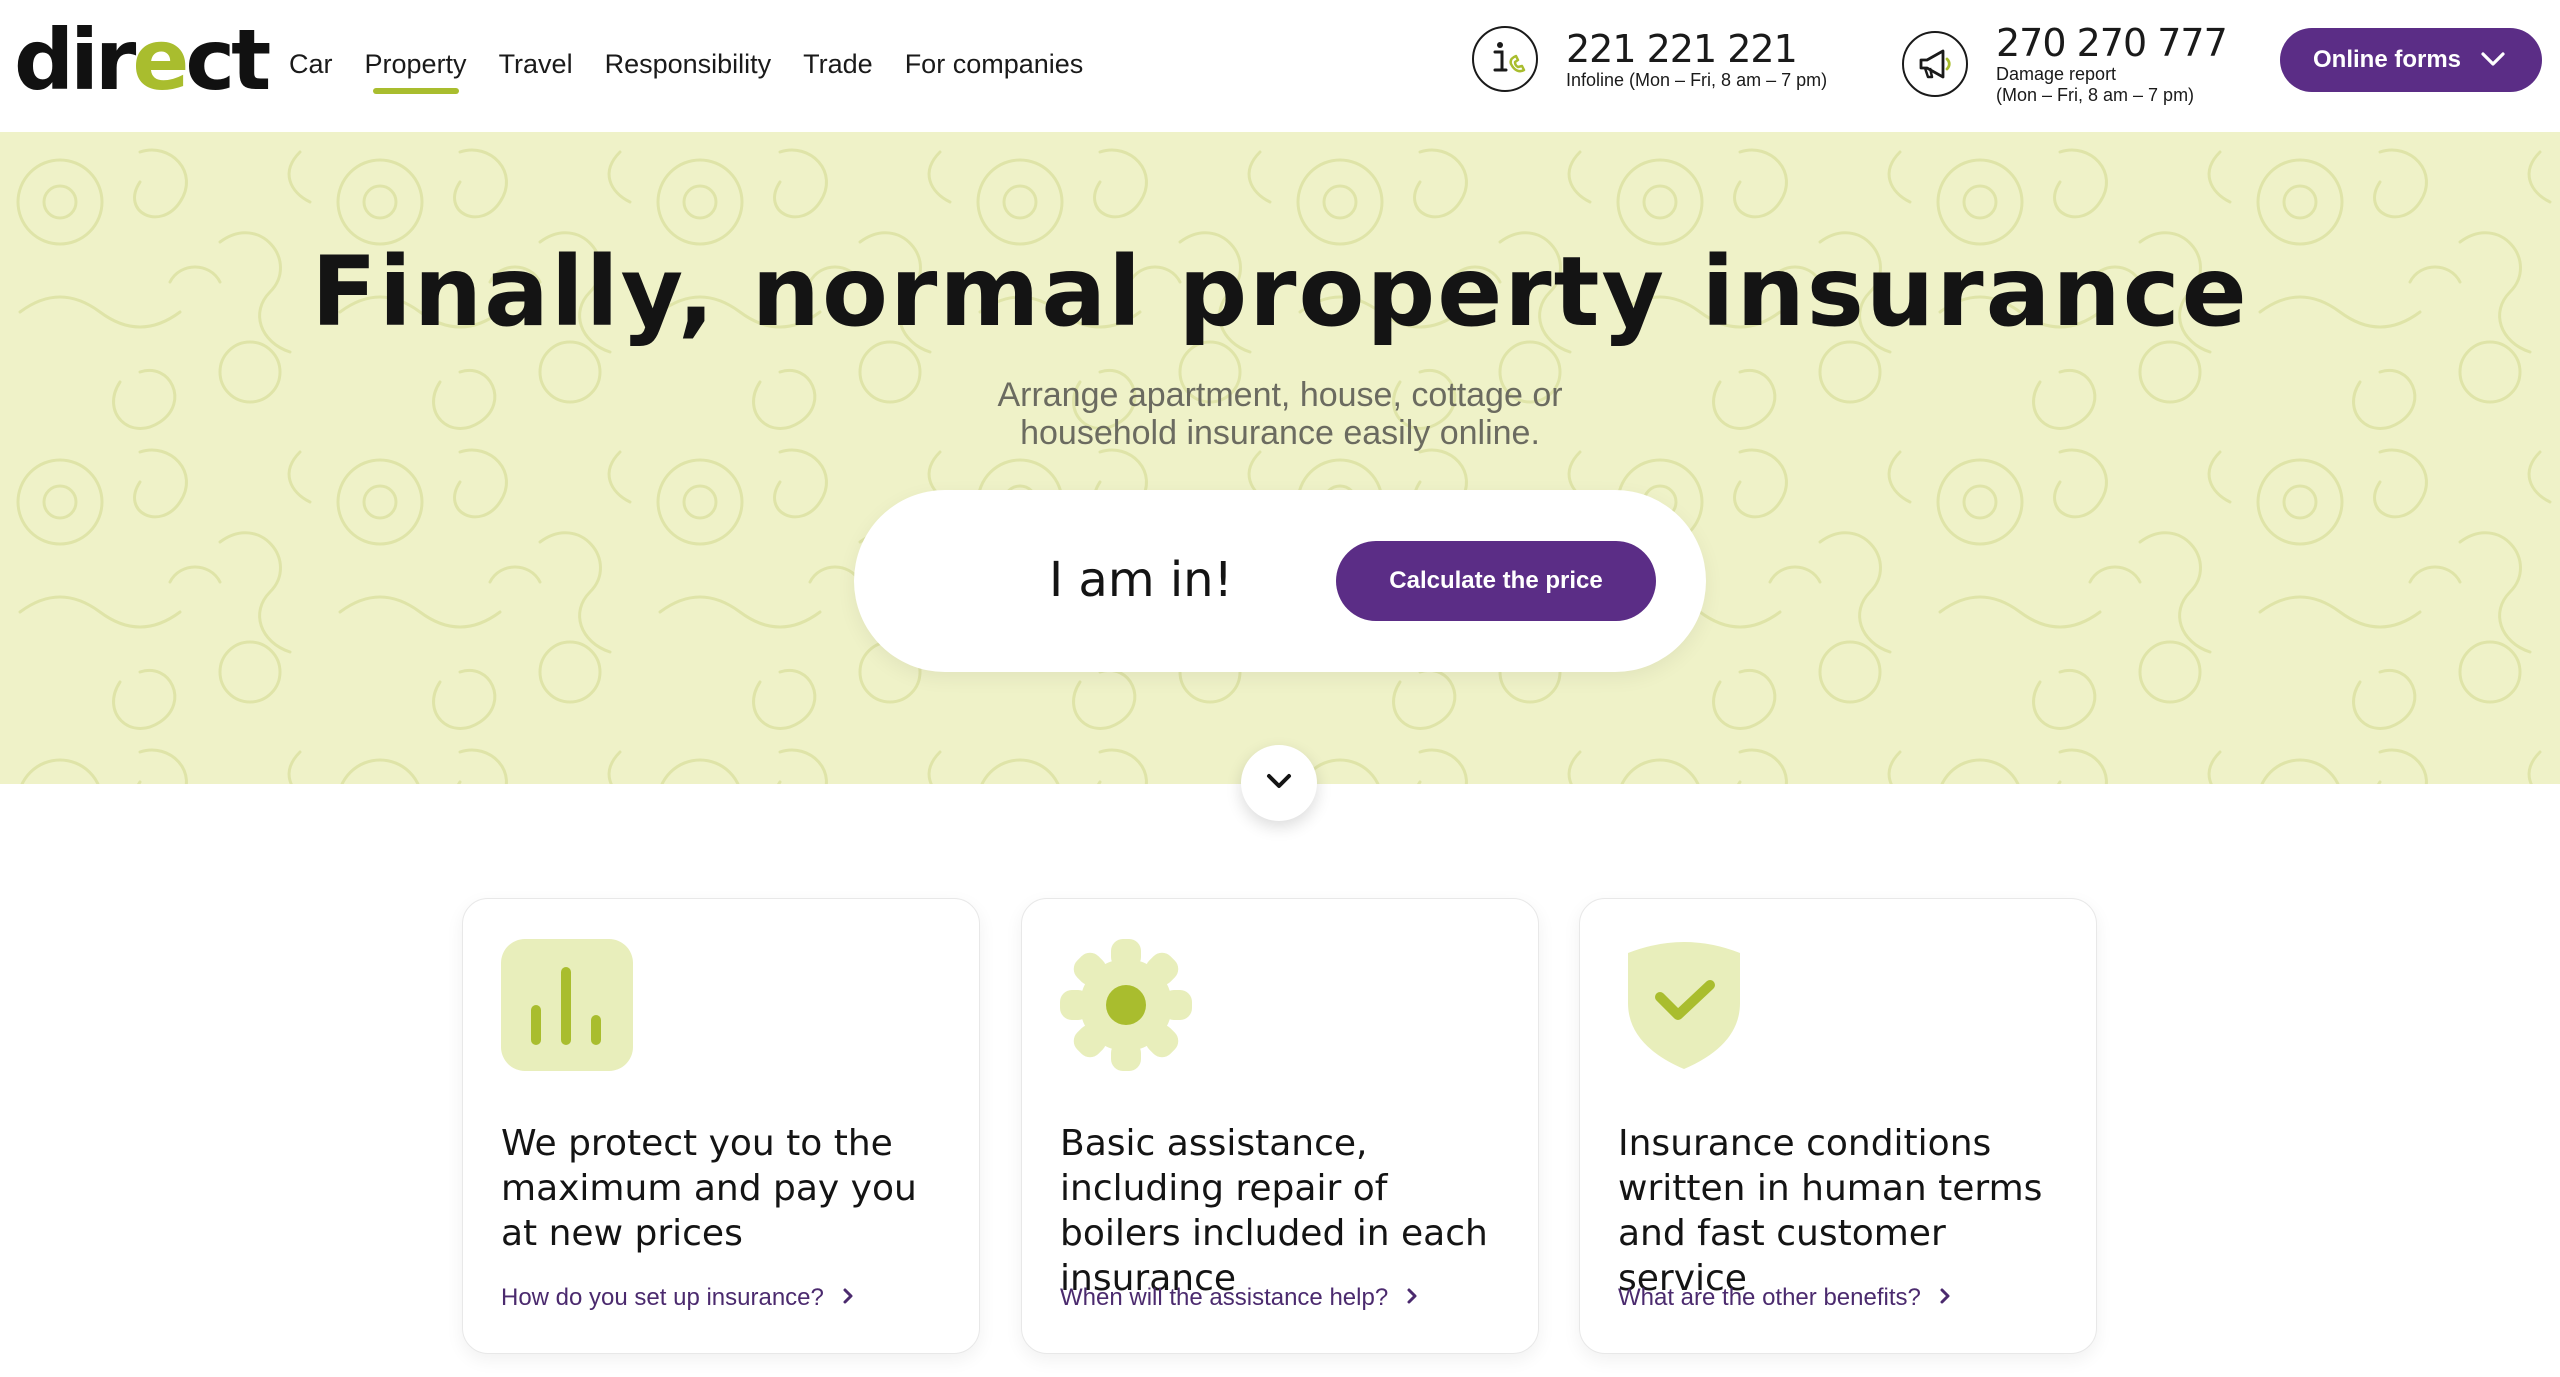 The image size is (2560, 1377). Describe the element at coordinates (2387, 59) in the screenshot. I see `online-forms-label: Online forms` at that location.